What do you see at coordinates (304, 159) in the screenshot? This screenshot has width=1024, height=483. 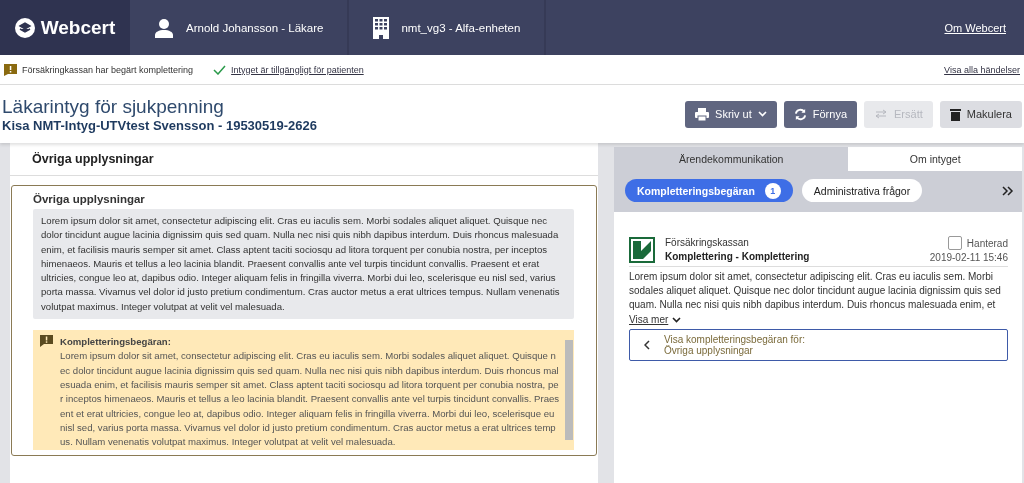 I see `section-heading: Övriga upplysningar` at bounding box center [304, 159].